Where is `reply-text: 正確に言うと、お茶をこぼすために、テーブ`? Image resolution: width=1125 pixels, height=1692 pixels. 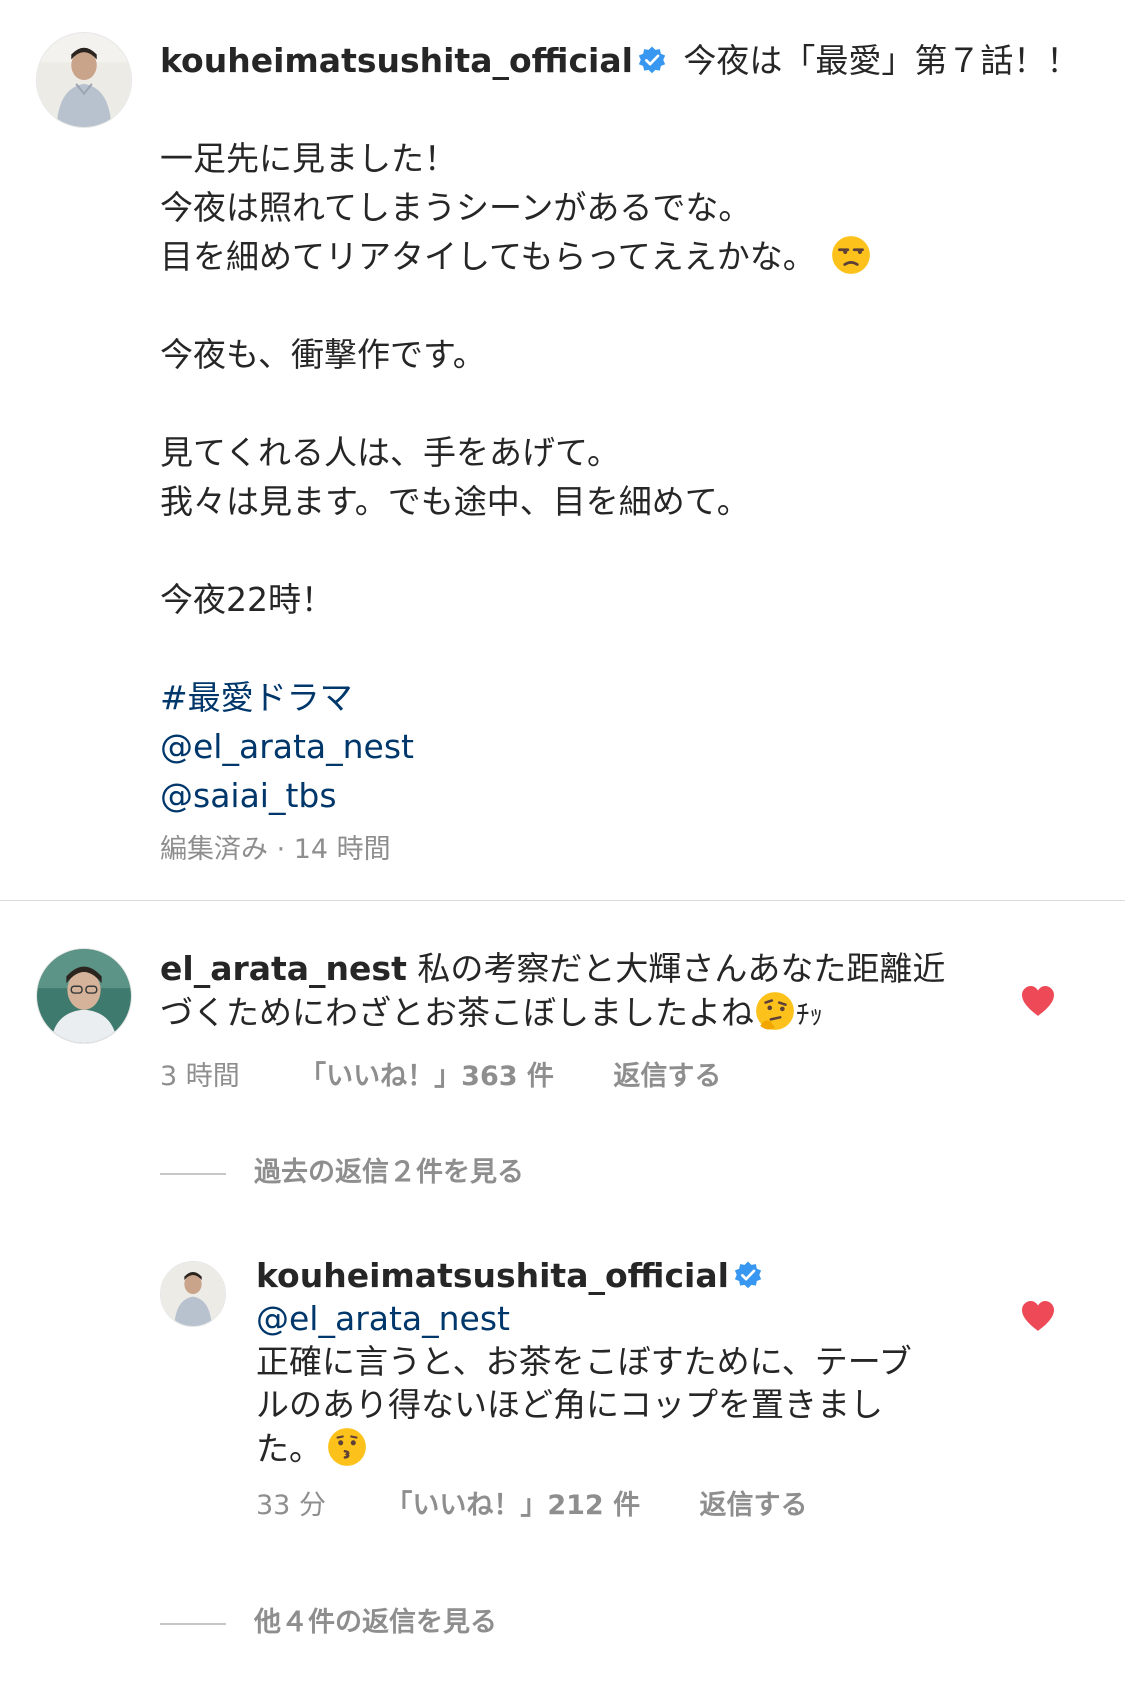 reply-text: 正確に言うと、お茶をこぼすために、テーブ is located at coordinates (584, 1361).